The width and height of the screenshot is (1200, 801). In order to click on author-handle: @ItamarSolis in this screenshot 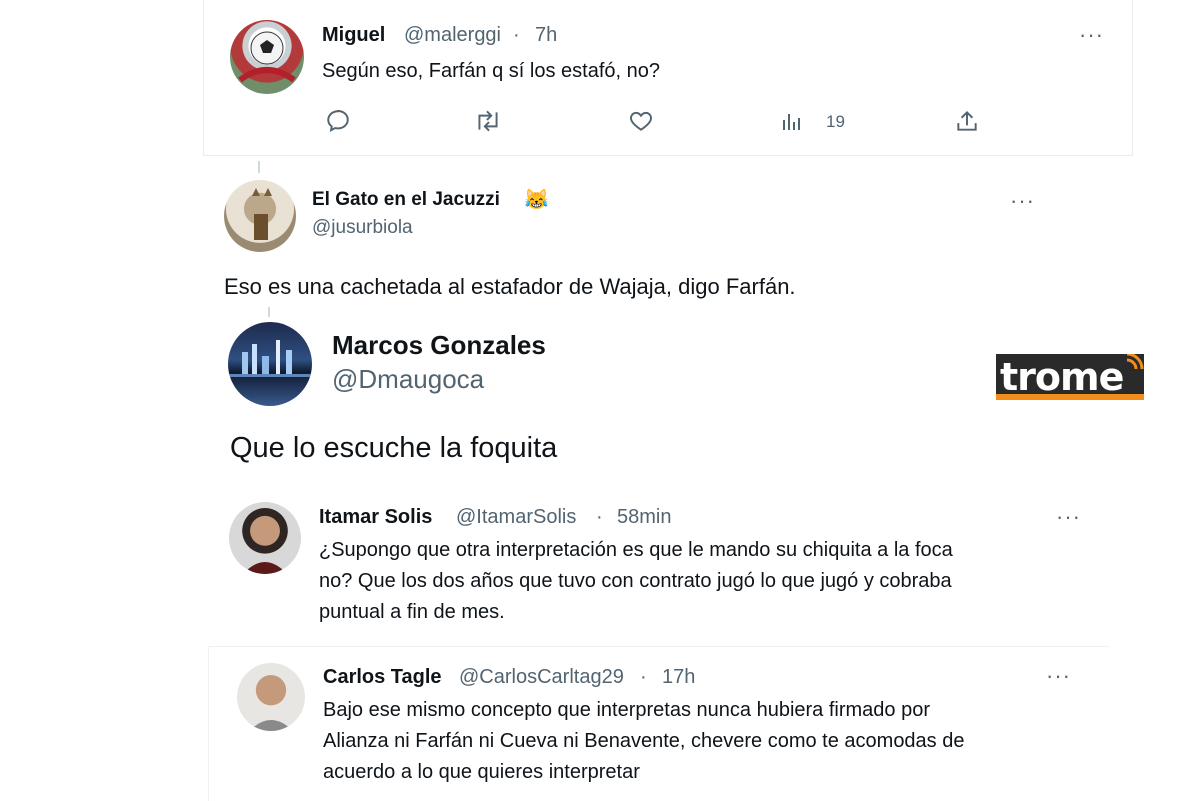, I will do `click(516, 517)`.